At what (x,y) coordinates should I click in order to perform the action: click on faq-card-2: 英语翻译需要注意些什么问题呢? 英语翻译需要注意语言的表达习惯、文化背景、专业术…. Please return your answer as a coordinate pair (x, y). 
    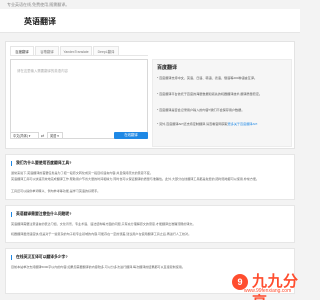
    Looking at the image, I should click on (150, 224).